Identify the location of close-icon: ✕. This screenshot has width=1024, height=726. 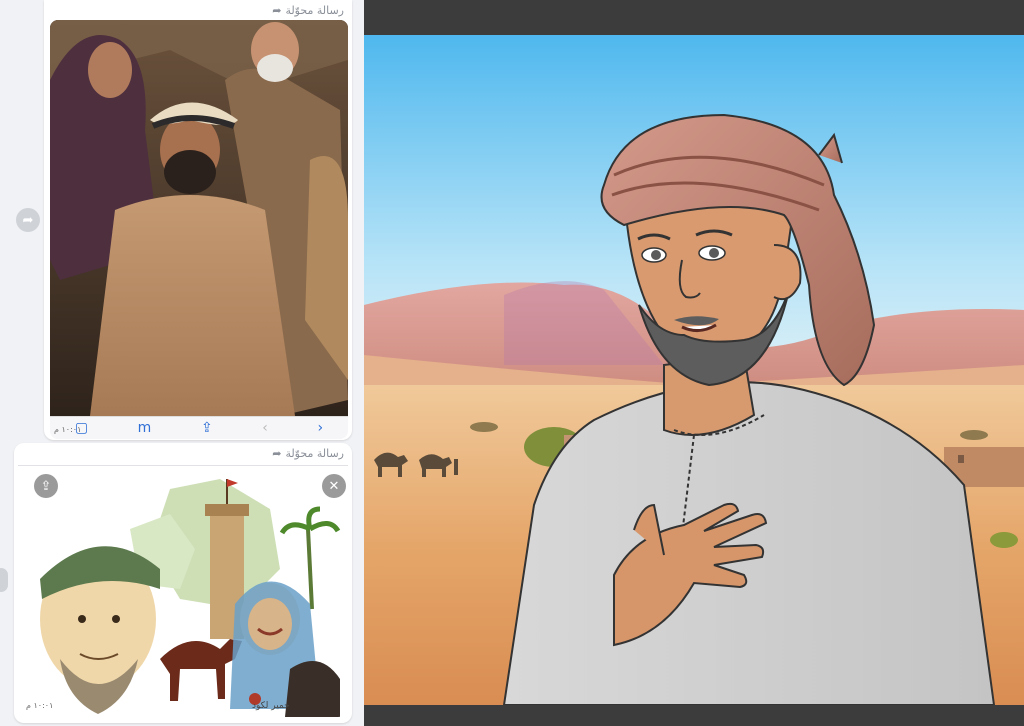
(334, 486).